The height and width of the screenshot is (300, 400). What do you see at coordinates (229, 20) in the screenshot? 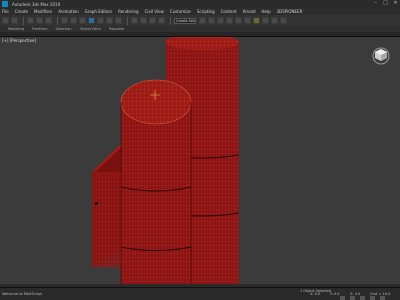
I see `graphite-icon` at bounding box center [229, 20].